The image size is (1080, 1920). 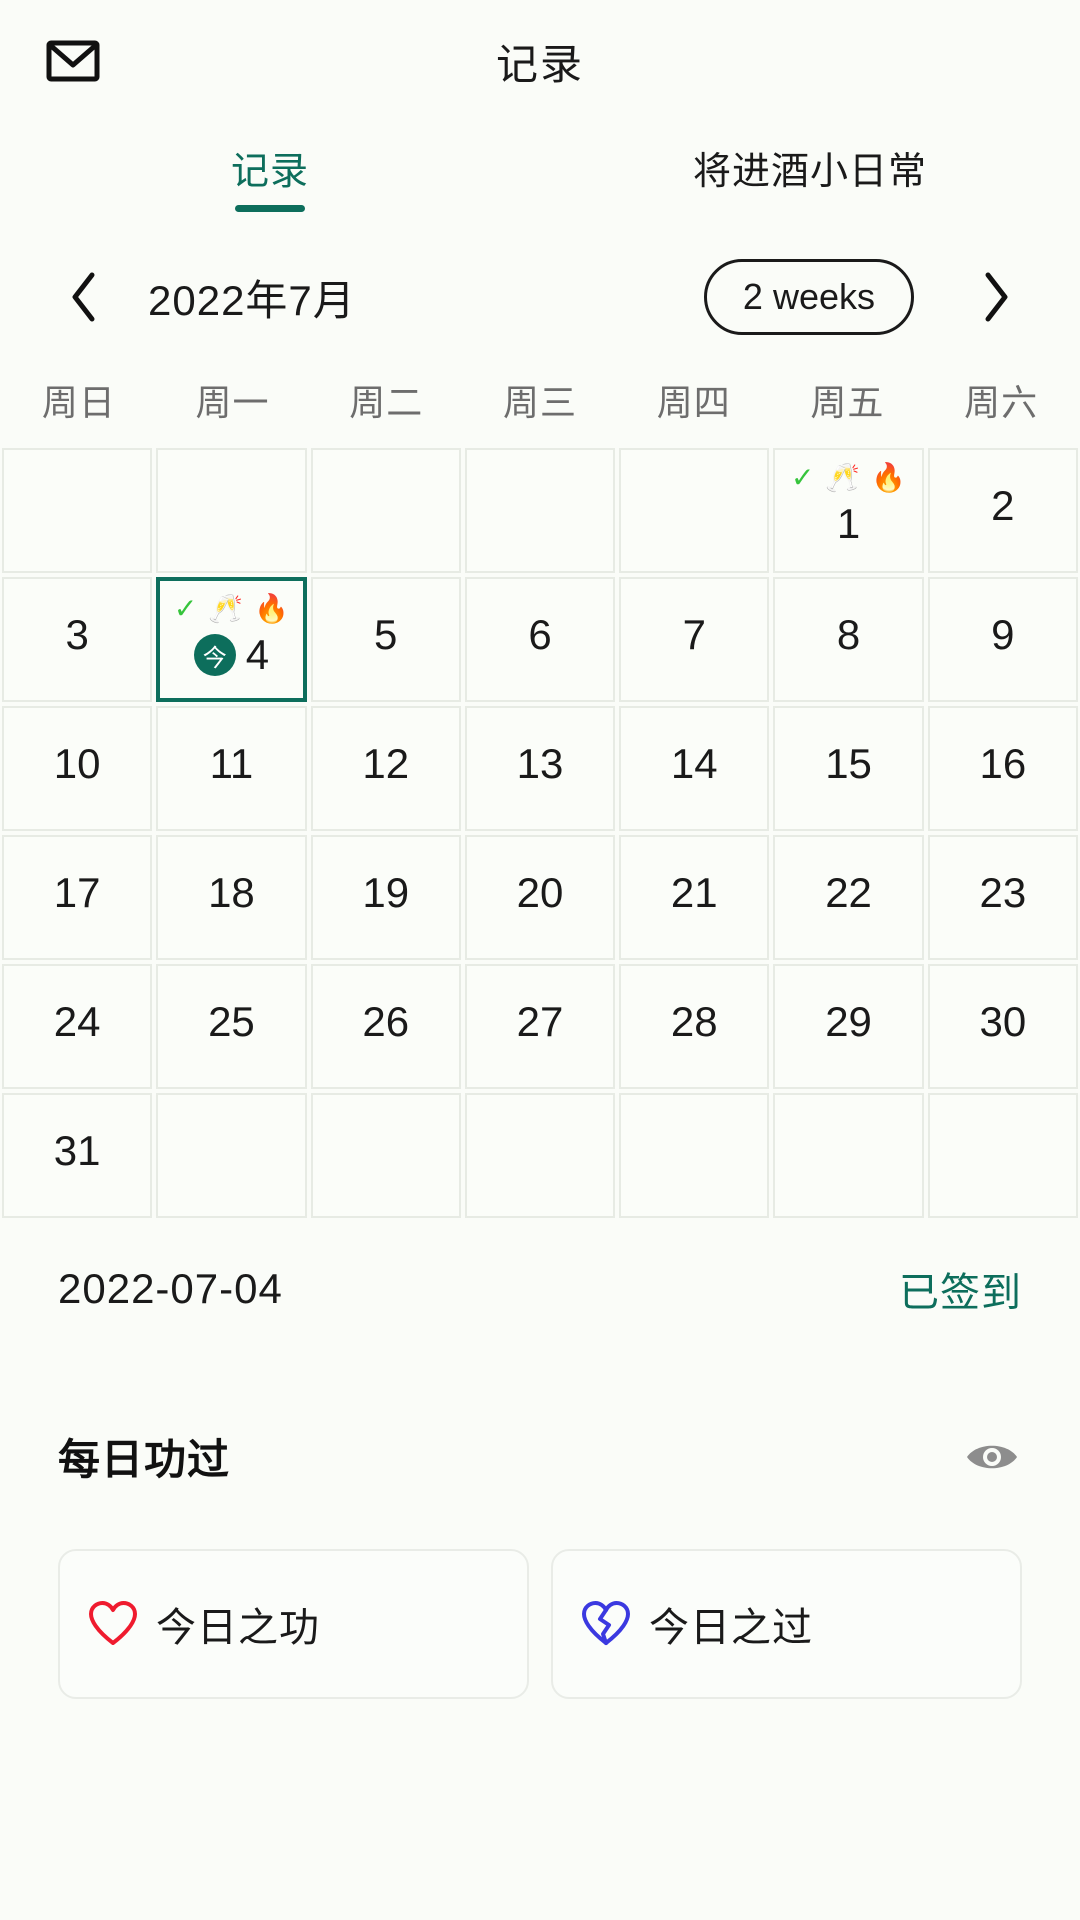 What do you see at coordinates (170, 1288) in the screenshot?
I see `selected-date-label: 2022-07-04` at bounding box center [170, 1288].